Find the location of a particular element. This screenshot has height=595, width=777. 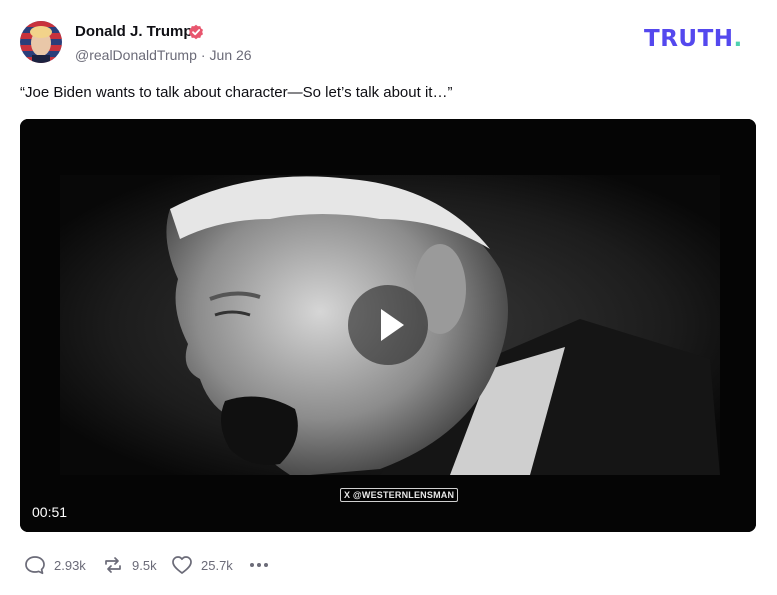

verified-badge-icon is located at coordinates (196, 32).